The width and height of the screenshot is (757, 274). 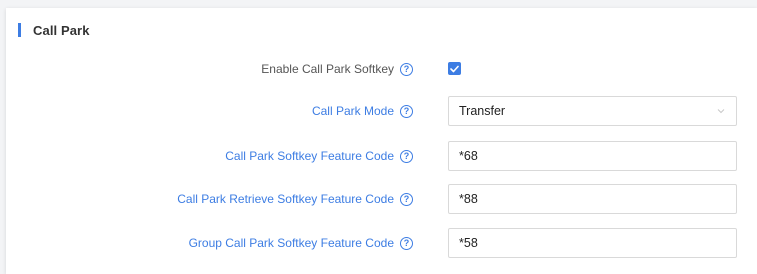 What do you see at coordinates (592, 111) in the screenshot?
I see `call-park-mode-select: Transfer` at bounding box center [592, 111].